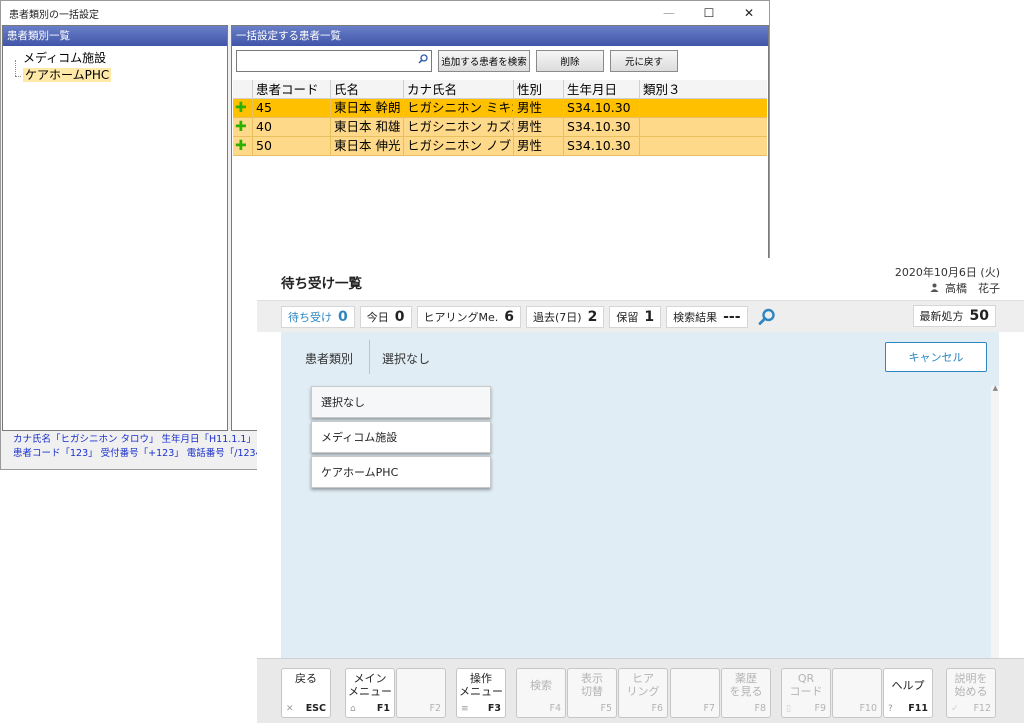 The height and width of the screenshot is (723, 1024). Describe the element at coordinates (315, 708) in the screenshot. I see `fkey-key: ESC` at that location.